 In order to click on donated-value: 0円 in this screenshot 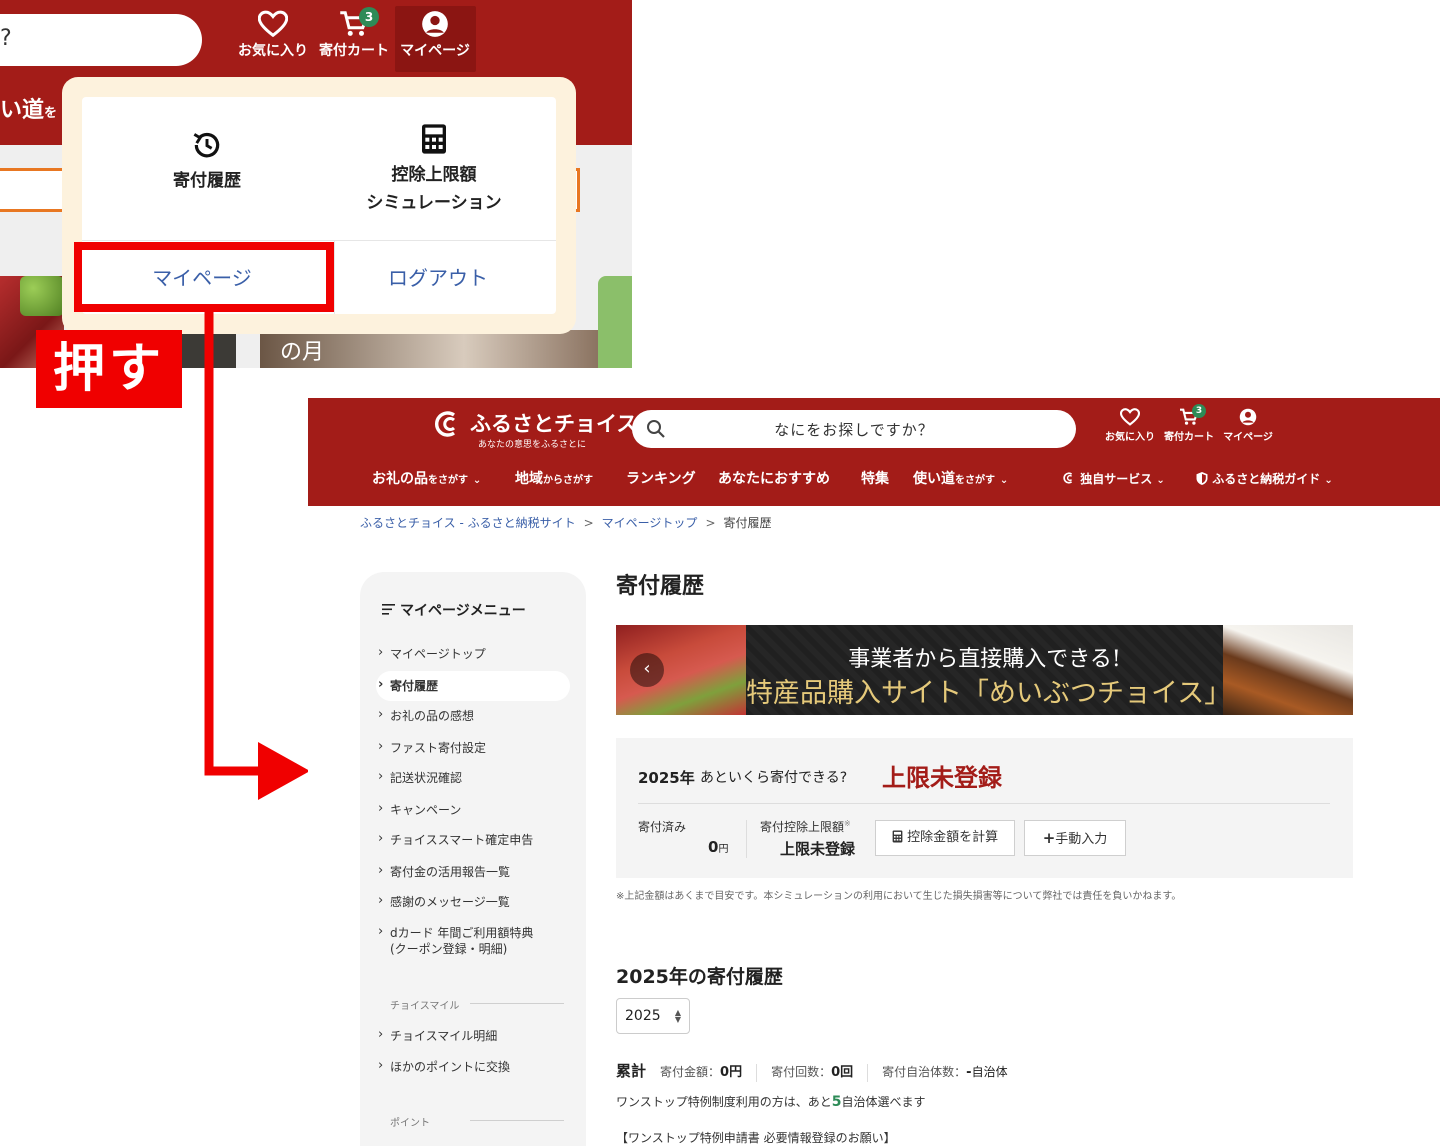, I will do `click(718, 847)`.